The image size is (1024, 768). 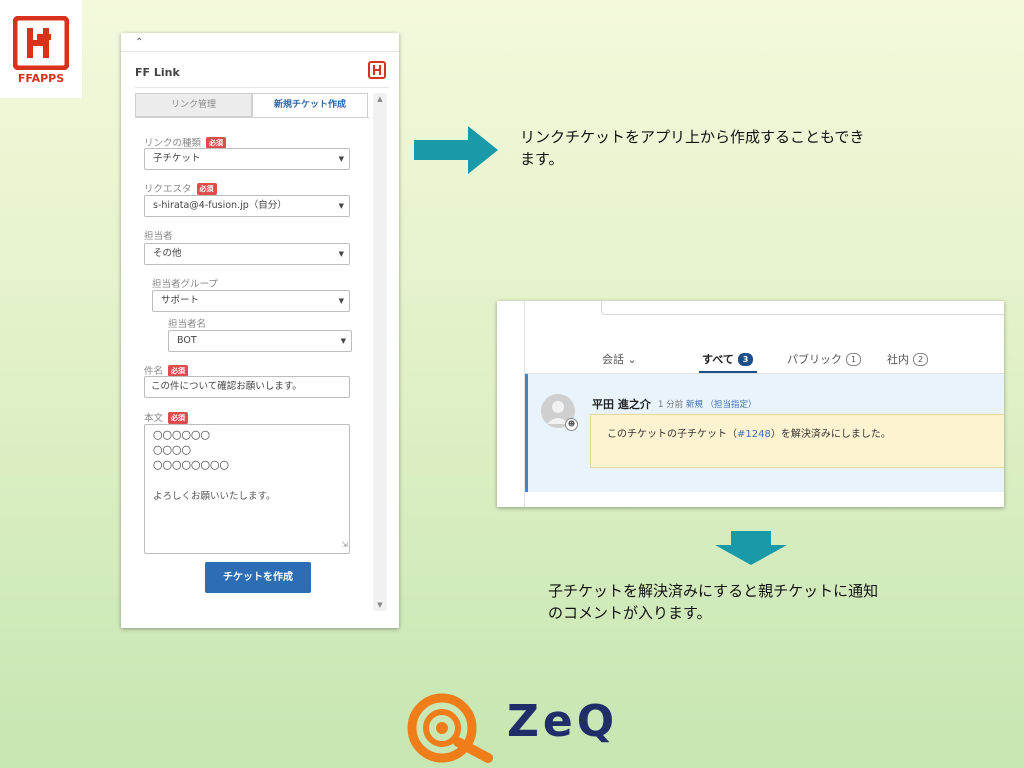 I want to click on user-badge-icon: ☻, so click(x=571, y=424).